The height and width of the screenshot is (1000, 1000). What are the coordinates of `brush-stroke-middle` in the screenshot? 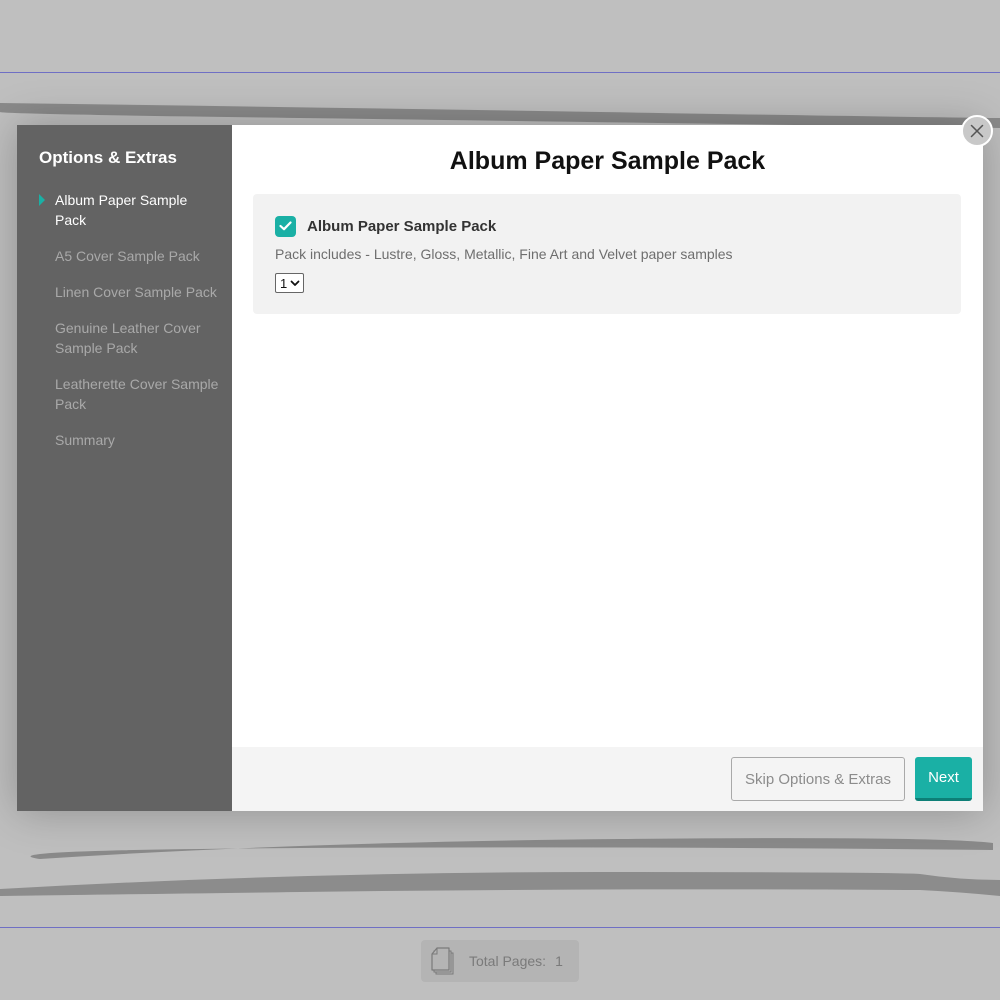 It's located at (511, 848).